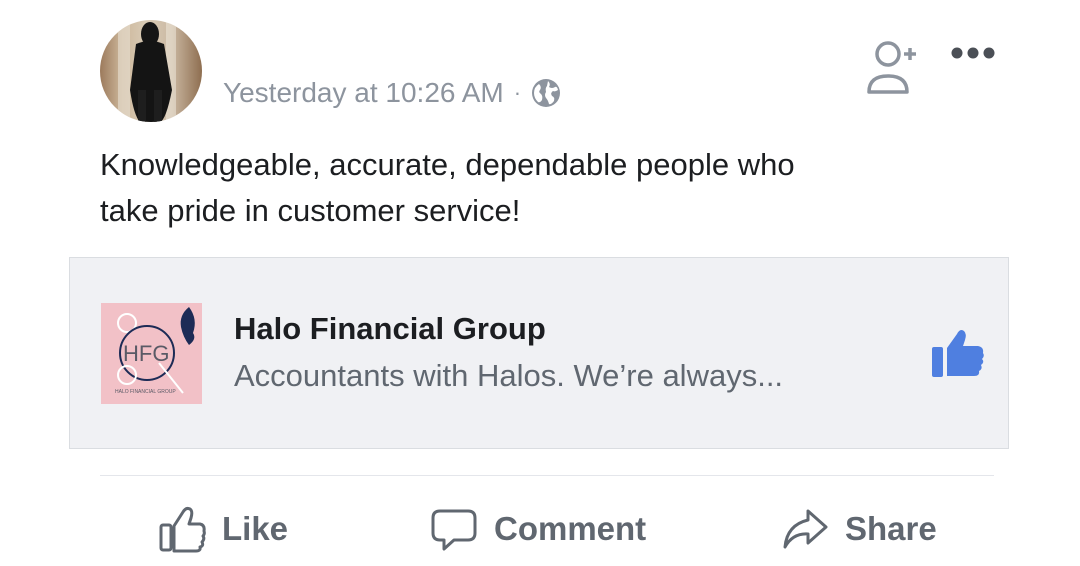 Image resolution: width=1080 pixels, height=566 pixels. Describe the element at coordinates (310, 210) in the screenshot. I see `post-message-line-2: take pride in customer service!` at that location.